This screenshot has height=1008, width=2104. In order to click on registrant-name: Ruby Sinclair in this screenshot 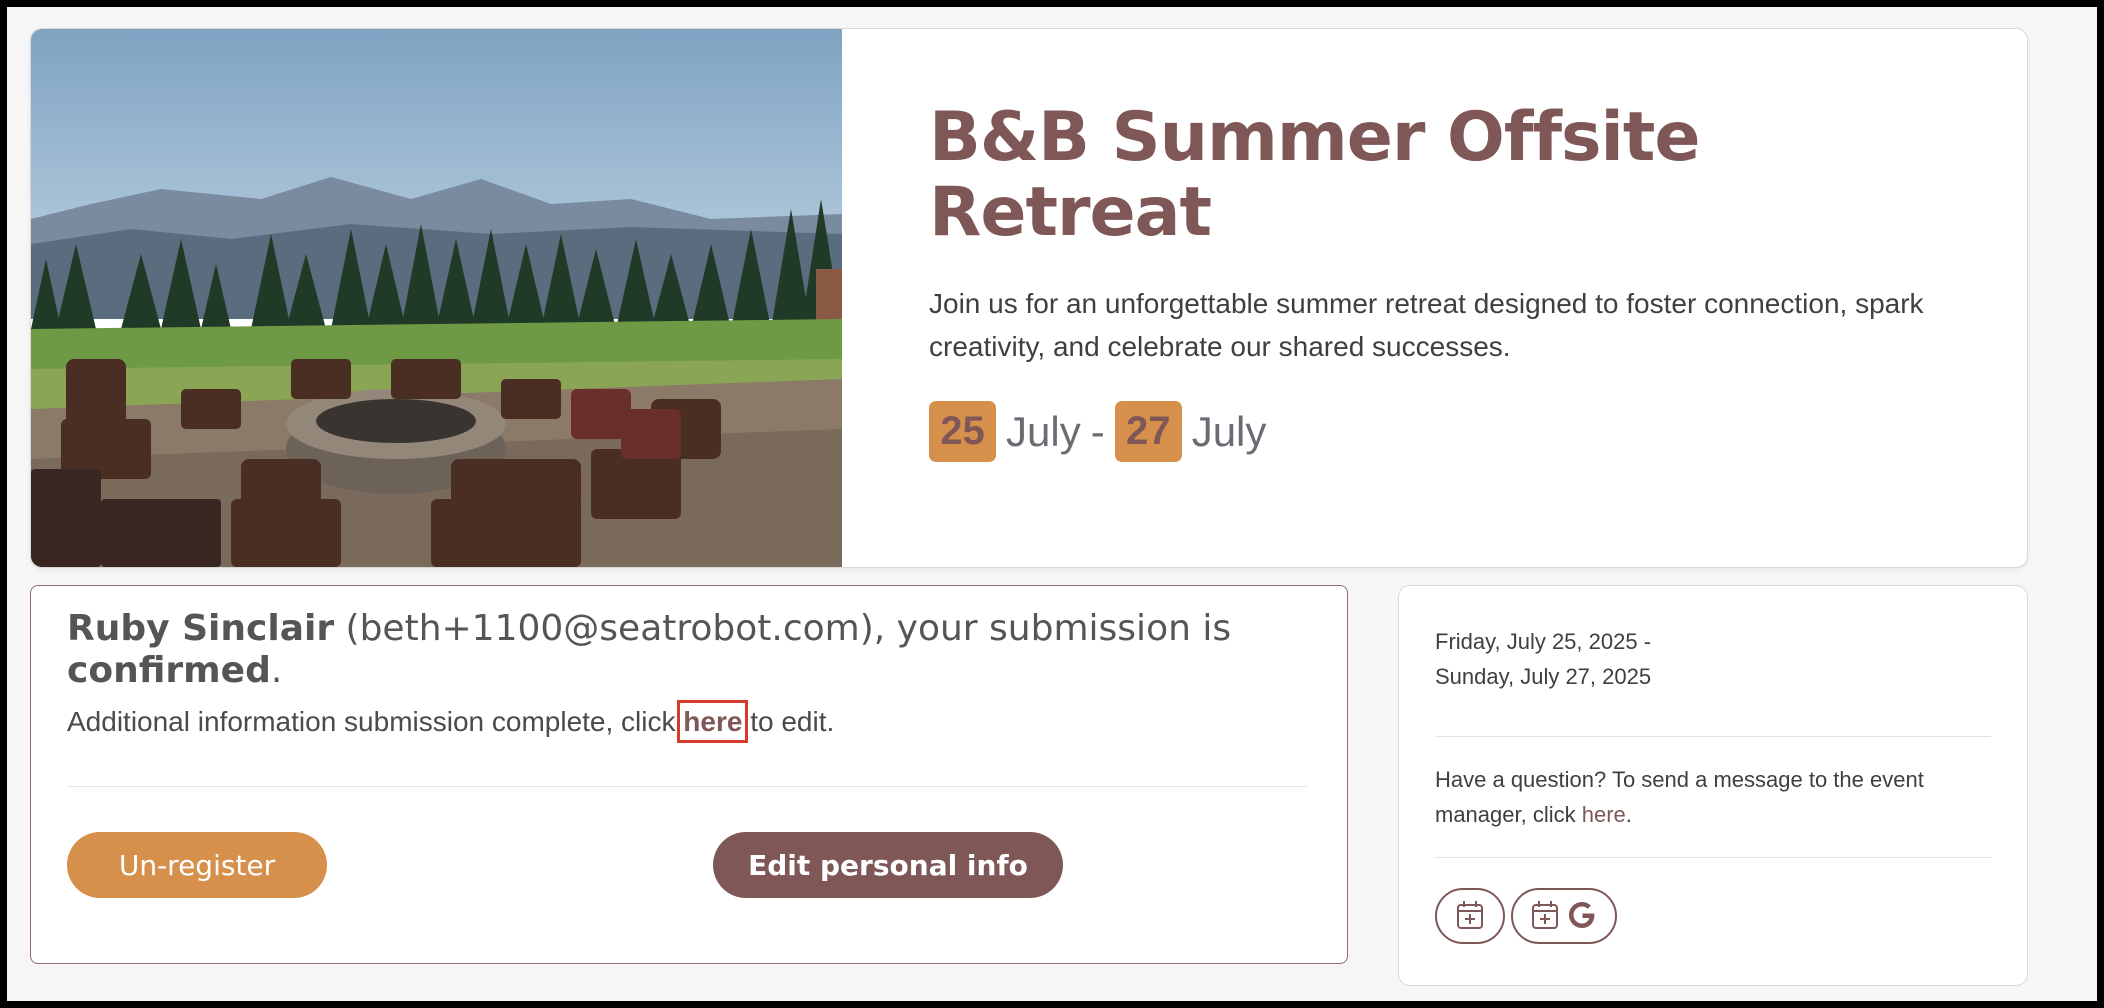, I will do `click(201, 628)`.